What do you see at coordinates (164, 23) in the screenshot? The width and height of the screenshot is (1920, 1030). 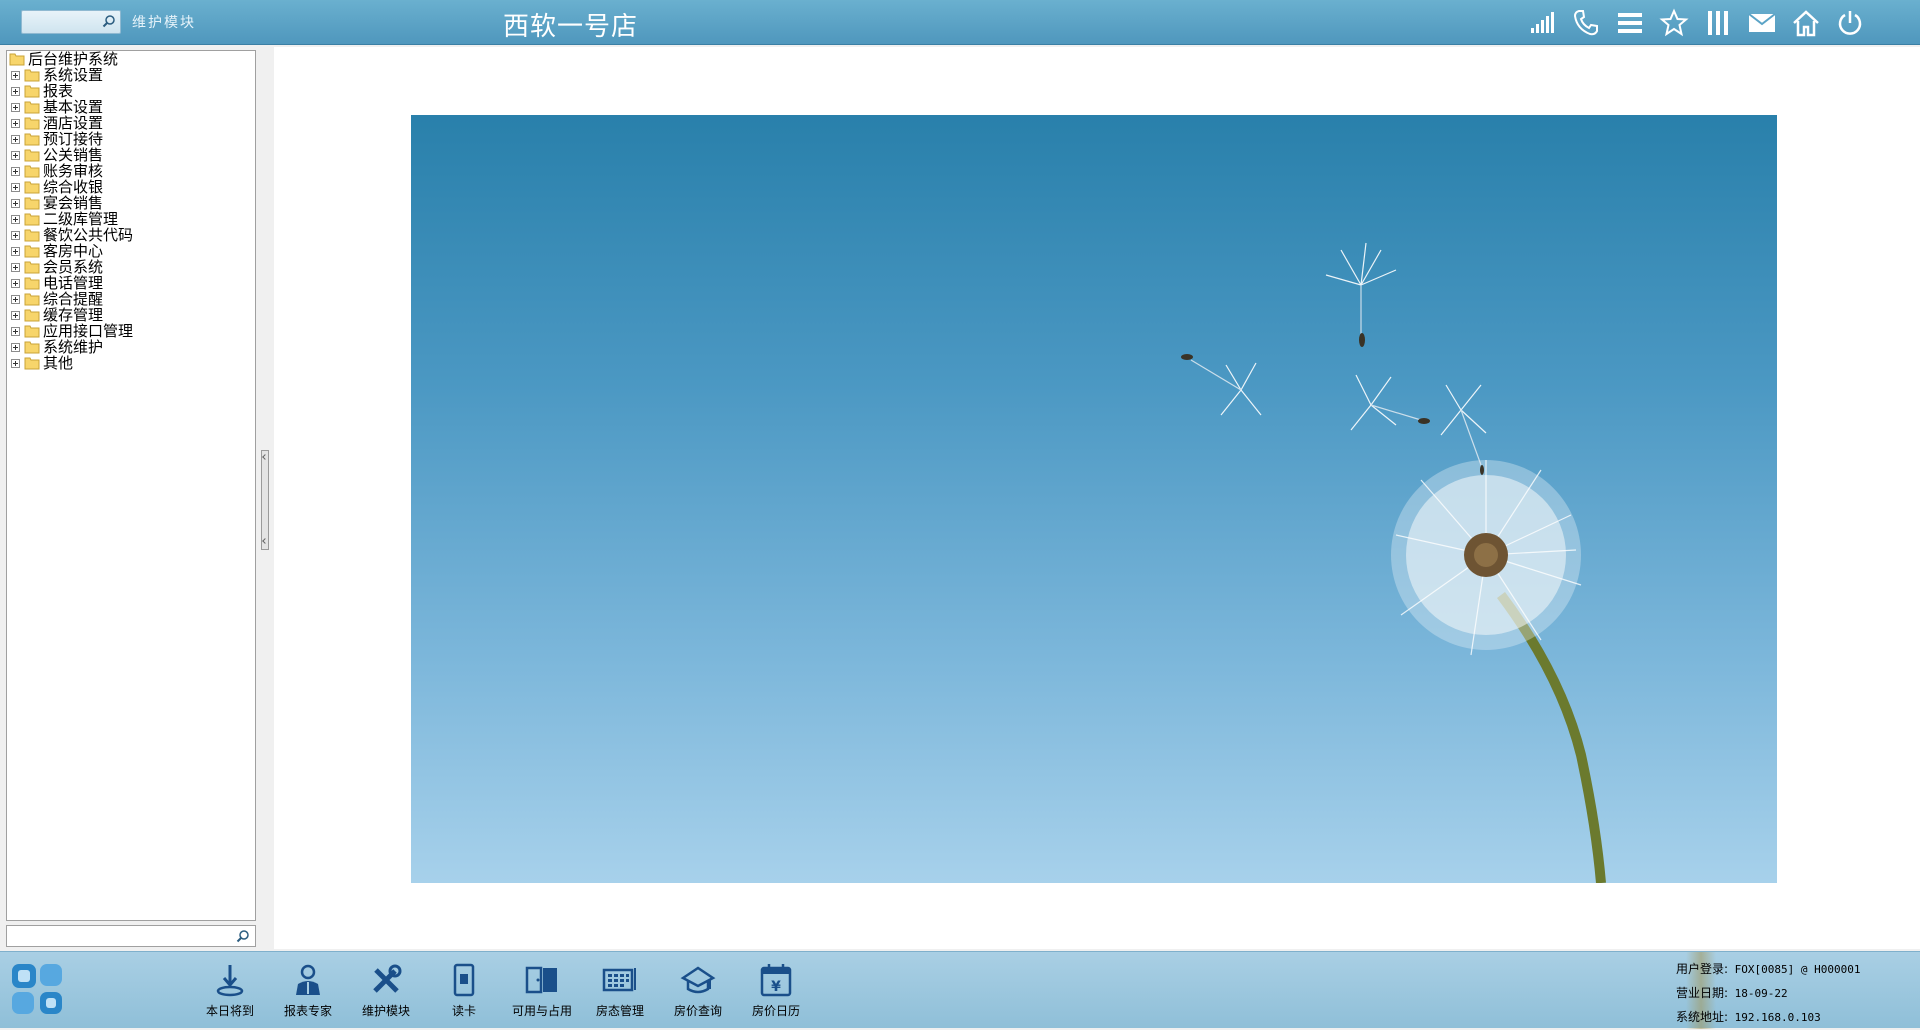 I see `current-module-label: 维护模块` at bounding box center [164, 23].